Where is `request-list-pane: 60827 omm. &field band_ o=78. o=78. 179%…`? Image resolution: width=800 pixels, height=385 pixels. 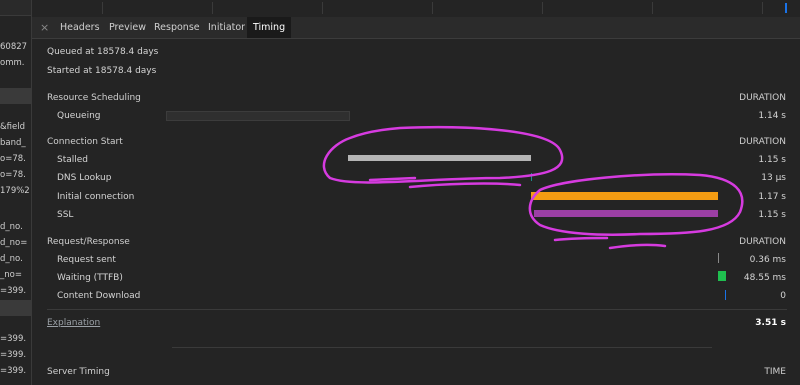
request-list-pane: 60827 omm. &field band_ o=78. o=78. 179%… is located at coordinates (16, 192).